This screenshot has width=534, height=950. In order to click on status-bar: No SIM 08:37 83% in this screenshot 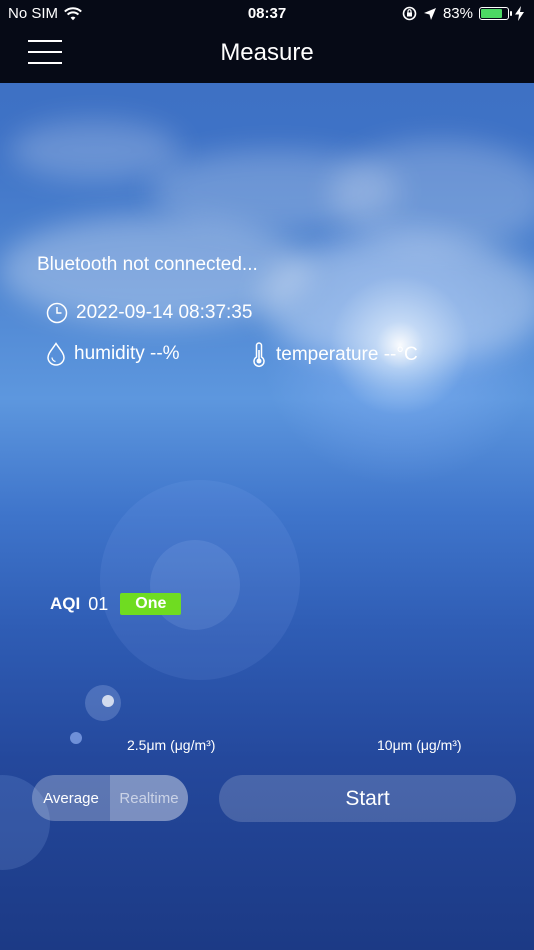, I will do `click(267, 14)`.